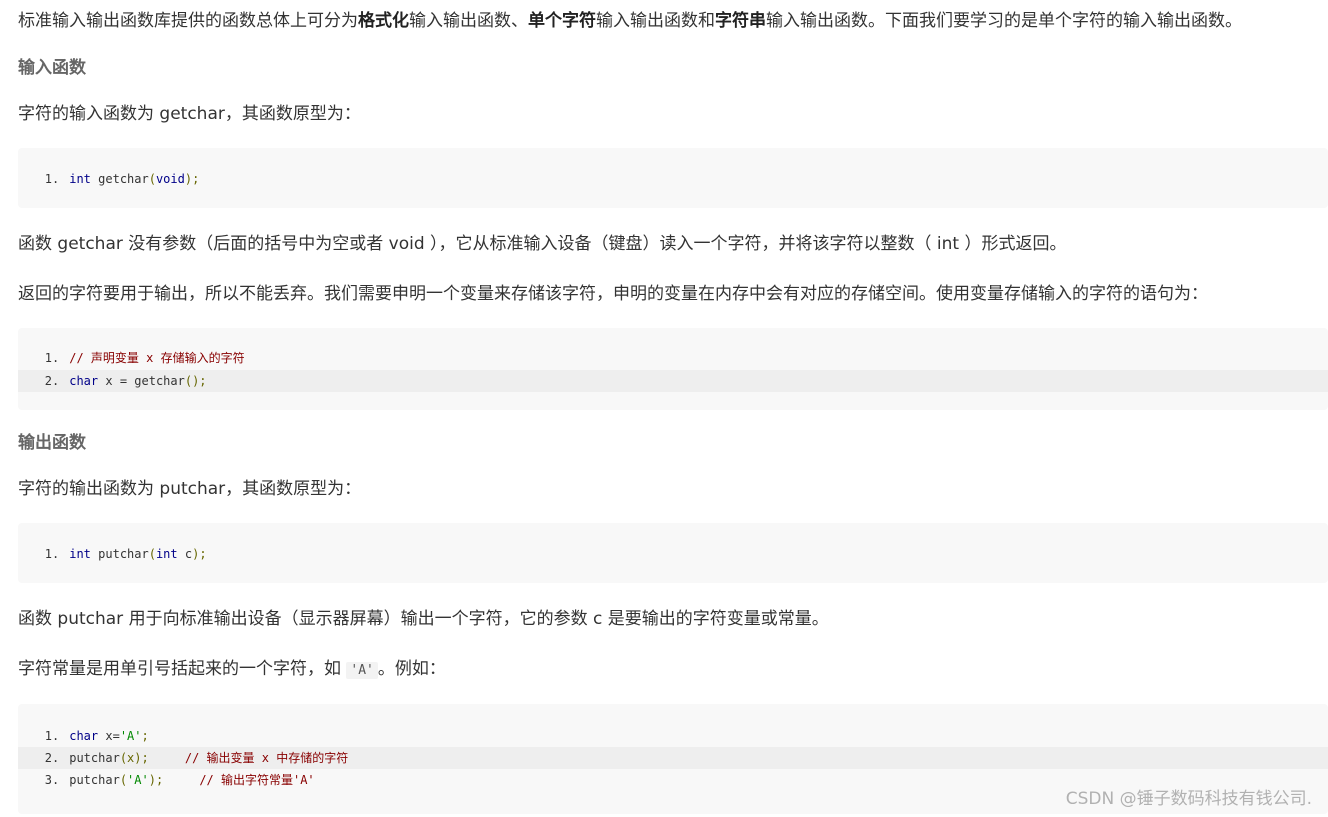 The width and height of the screenshot is (1328, 817). I want to click on getchar-prototype-code: 1. int getchar(void);, so click(673, 178).